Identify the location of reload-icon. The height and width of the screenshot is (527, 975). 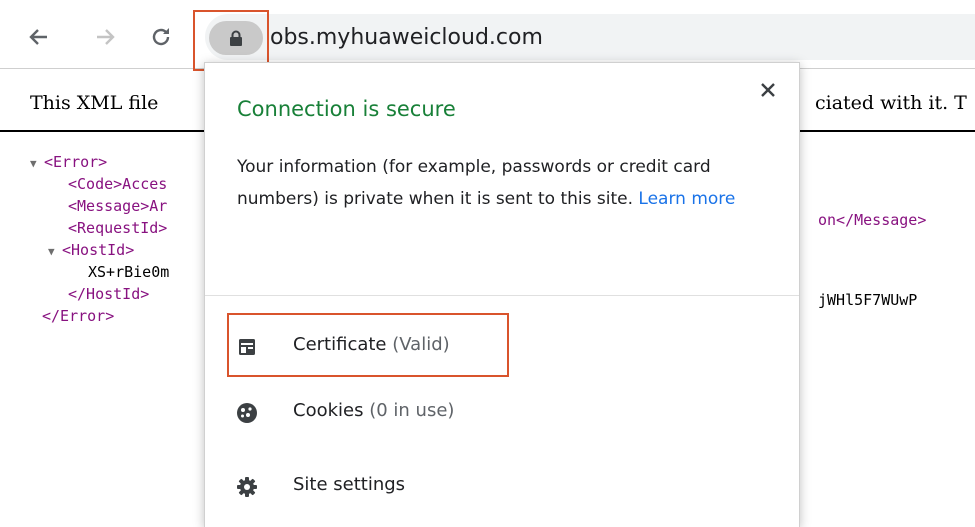
(161, 37).